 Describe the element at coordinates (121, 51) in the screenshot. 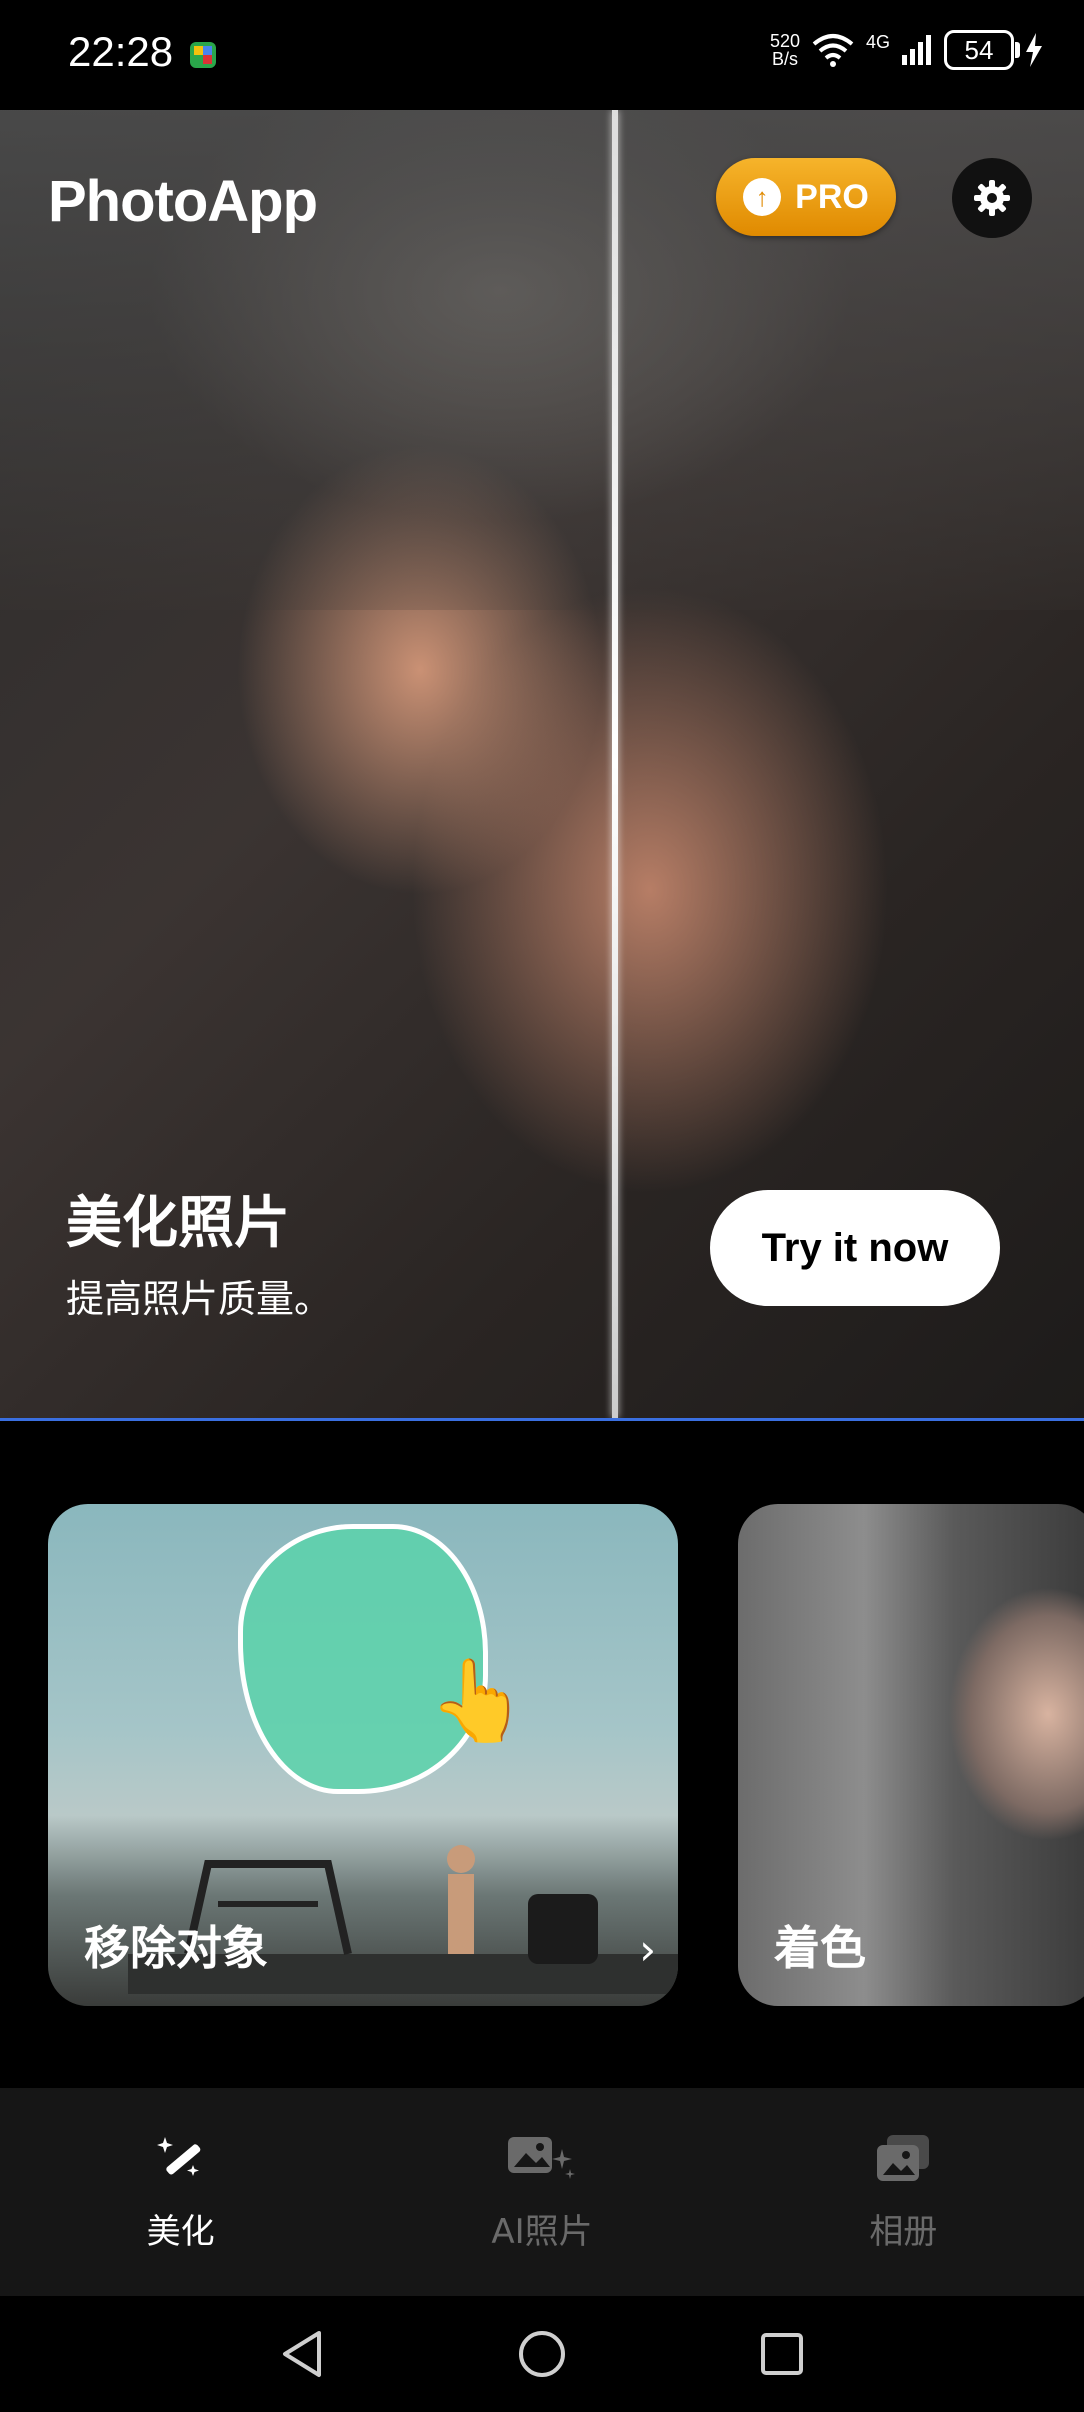

I see `status-time: 22:28` at that location.